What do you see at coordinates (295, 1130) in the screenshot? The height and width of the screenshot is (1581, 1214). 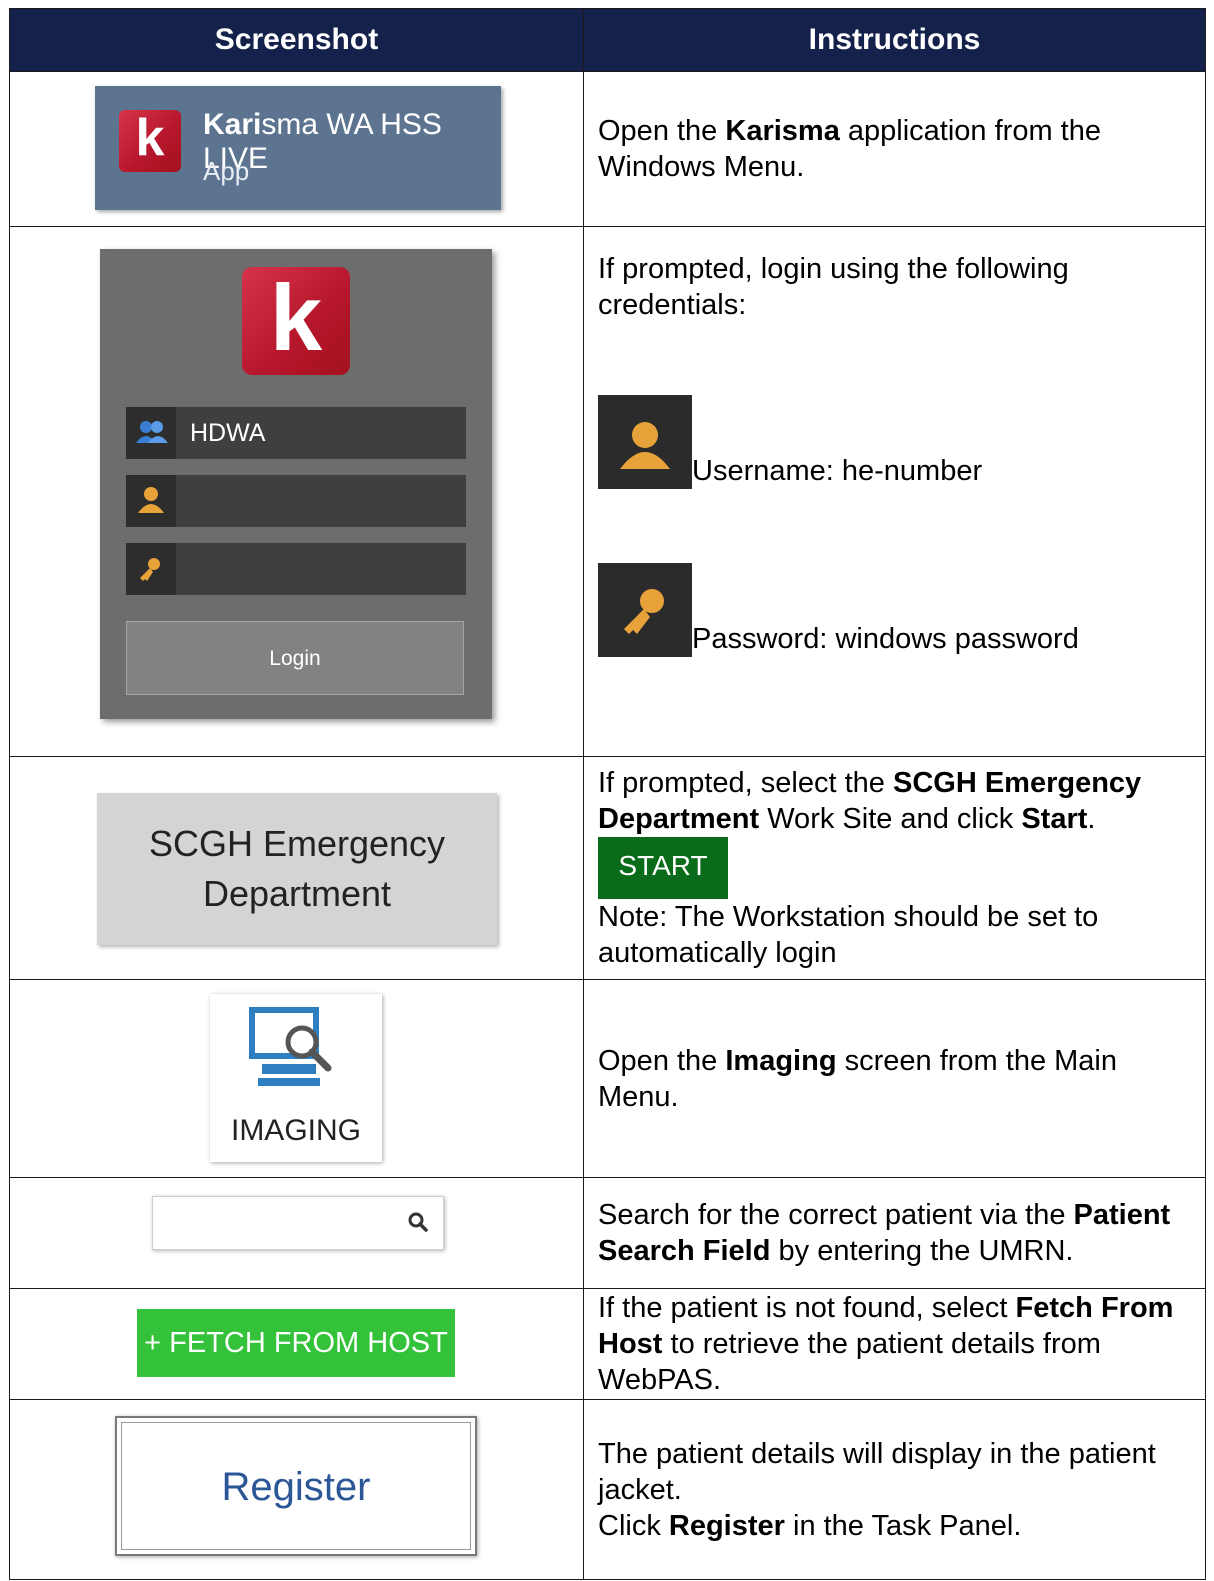 I see `imaging-label: IMAGING` at bounding box center [295, 1130].